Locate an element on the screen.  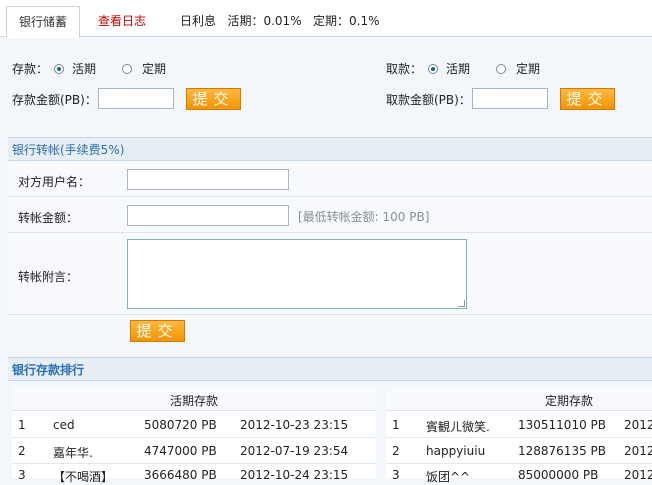
transfer-submit-button: 提交 is located at coordinates (157, 331).